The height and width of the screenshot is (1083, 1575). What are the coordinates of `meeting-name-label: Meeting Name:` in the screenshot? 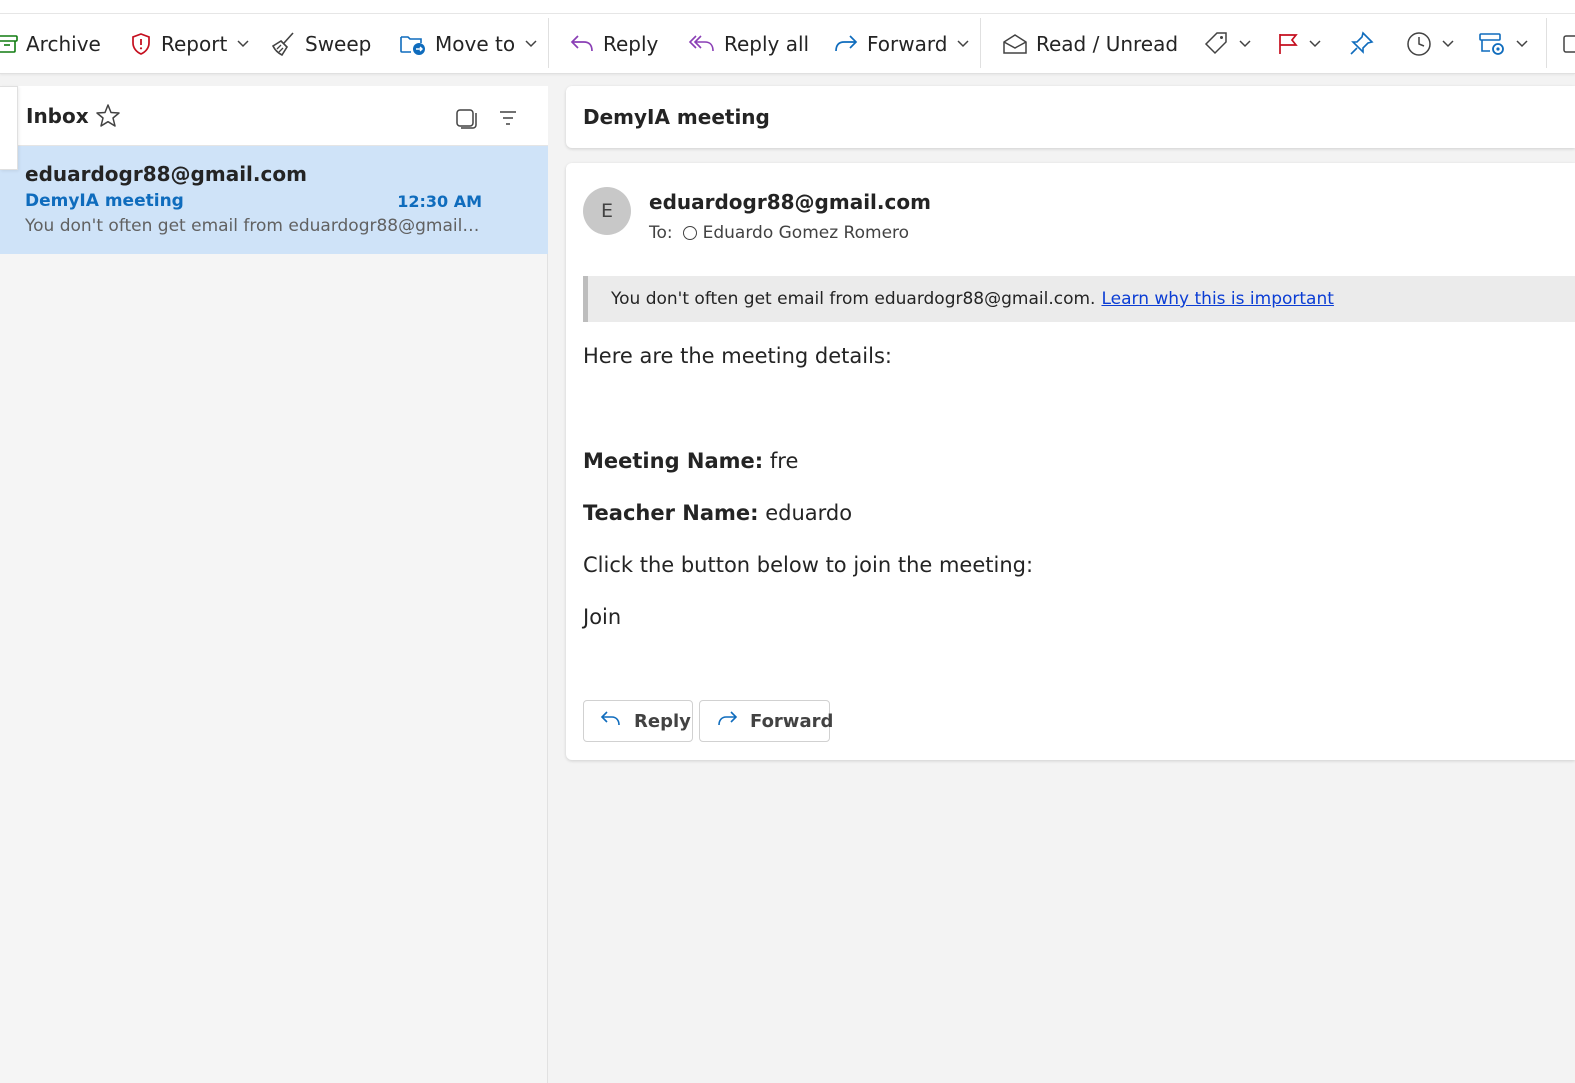 It's located at (673, 461).